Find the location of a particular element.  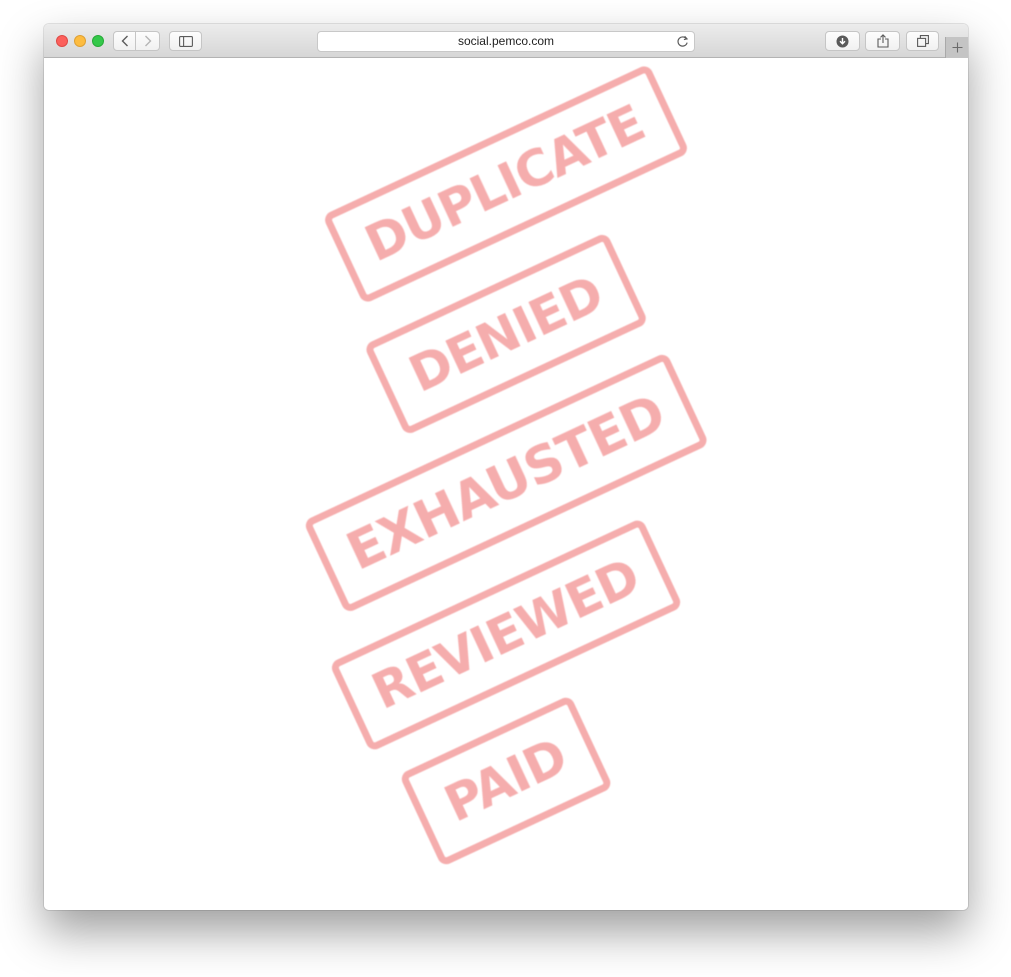

chevron-right-icon is located at coordinates (147, 41).